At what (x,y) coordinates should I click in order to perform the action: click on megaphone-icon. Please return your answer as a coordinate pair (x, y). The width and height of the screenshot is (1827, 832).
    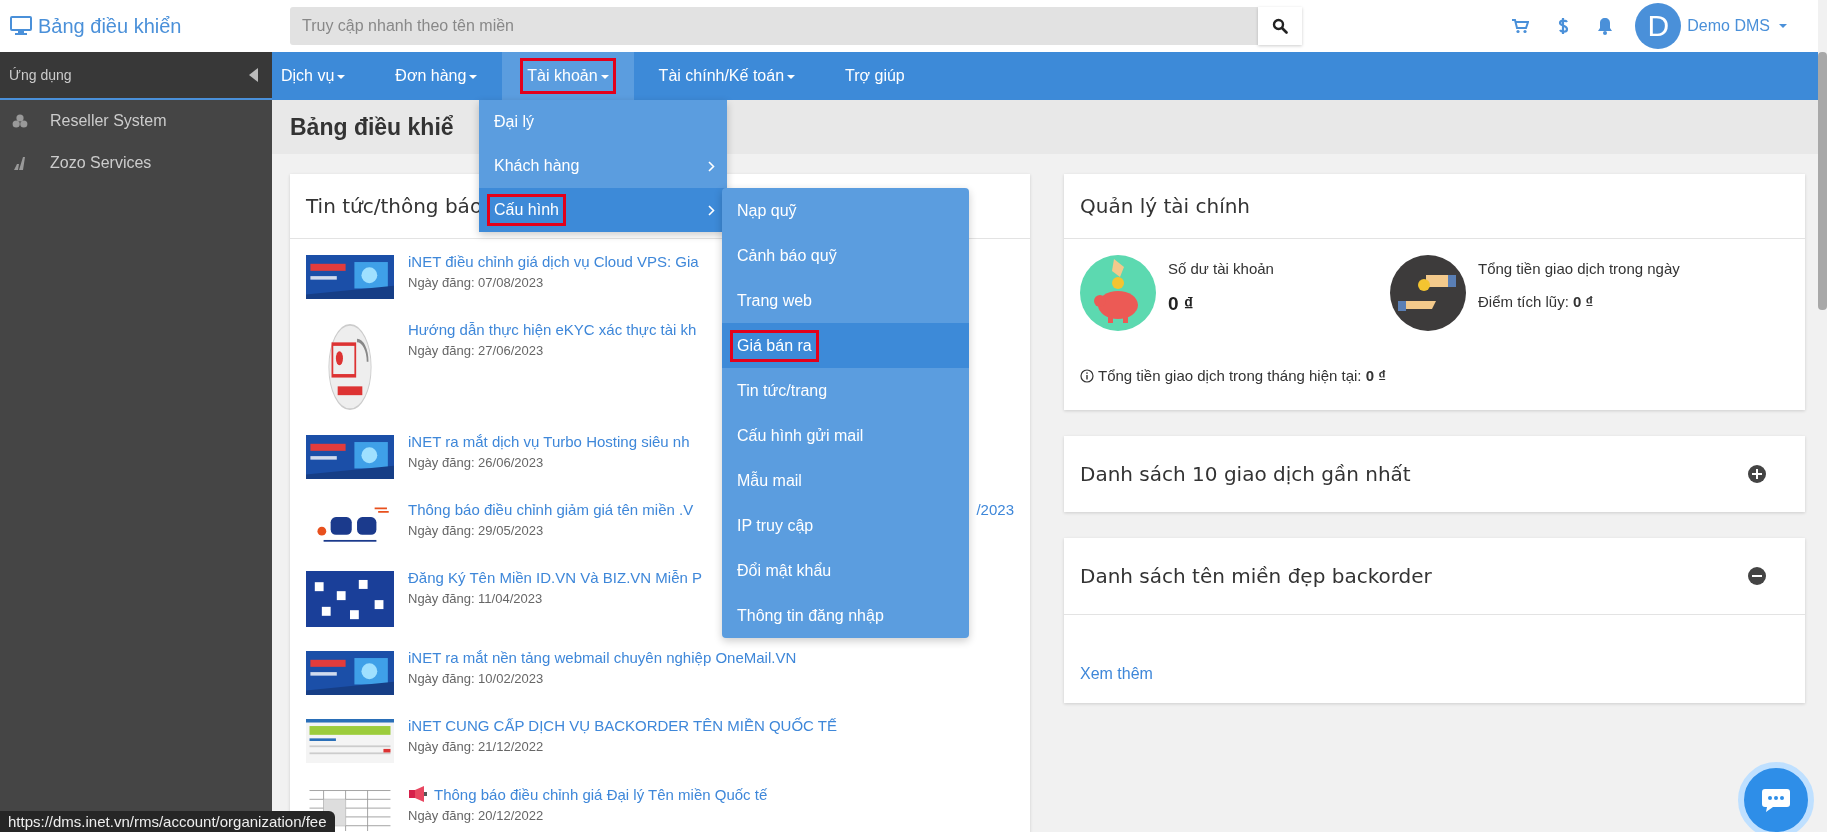
    Looking at the image, I should click on (418, 794).